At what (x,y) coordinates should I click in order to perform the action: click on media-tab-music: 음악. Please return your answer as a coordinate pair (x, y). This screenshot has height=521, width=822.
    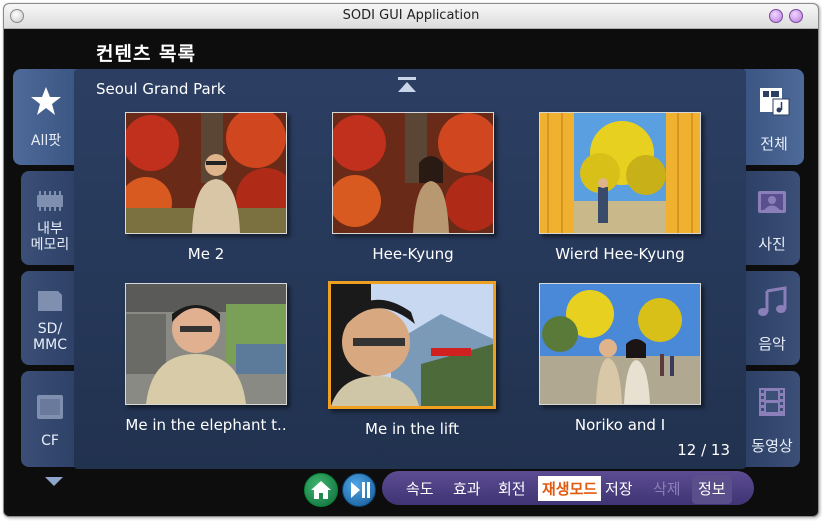
    Looking at the image, I should click on (772, 318).